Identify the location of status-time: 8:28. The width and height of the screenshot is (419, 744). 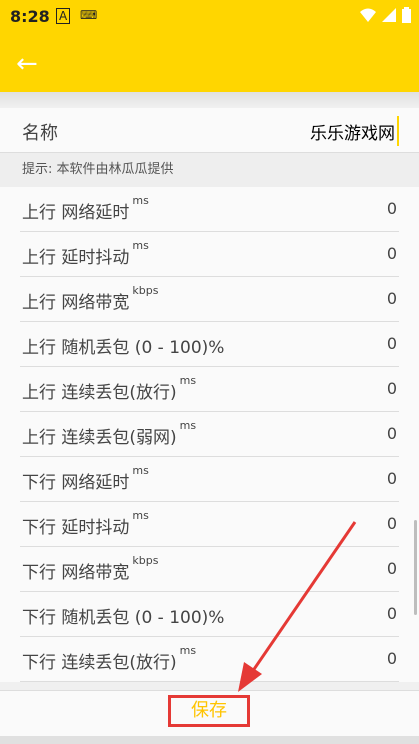
(30, 16).